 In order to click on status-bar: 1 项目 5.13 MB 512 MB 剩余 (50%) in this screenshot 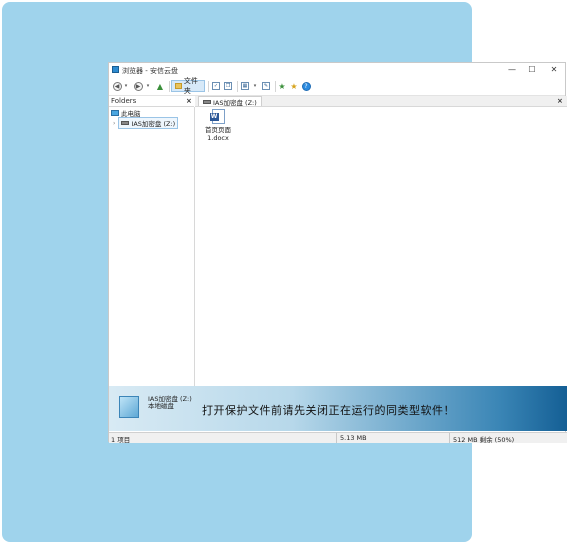, I will do `click(338, 438)`.